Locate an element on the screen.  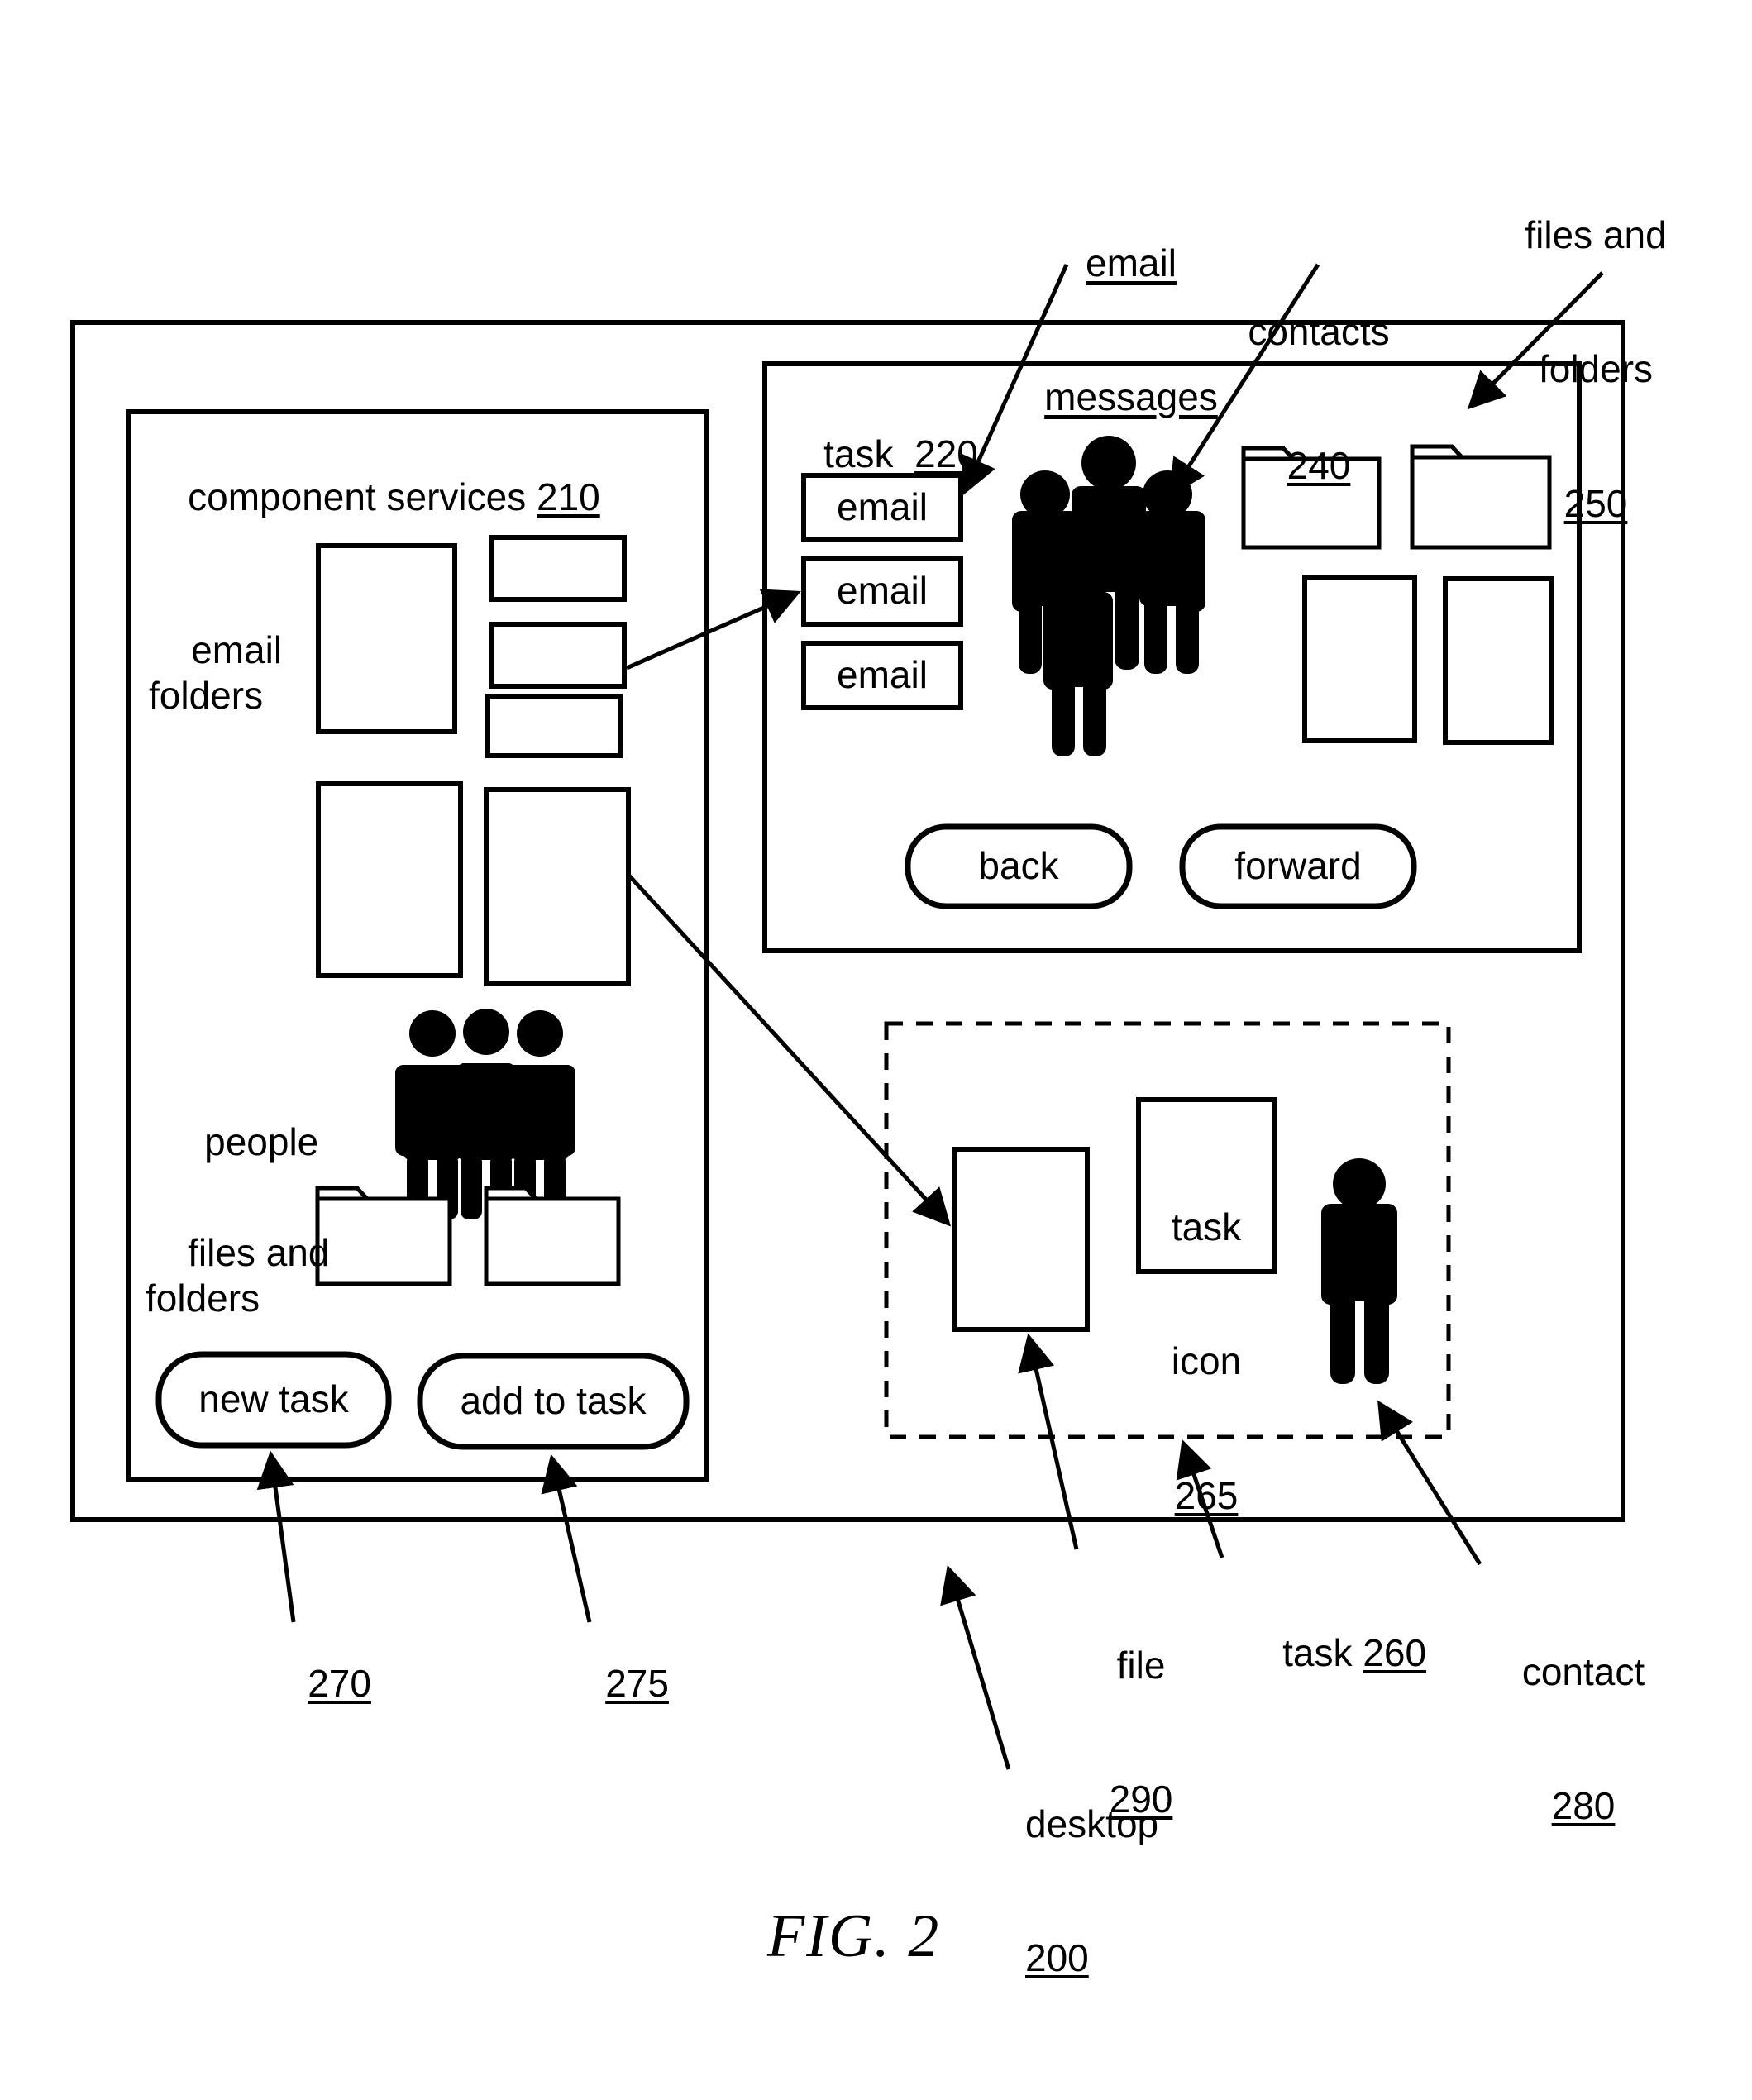
forward-button: forward is located at coordinates (1298, 866).